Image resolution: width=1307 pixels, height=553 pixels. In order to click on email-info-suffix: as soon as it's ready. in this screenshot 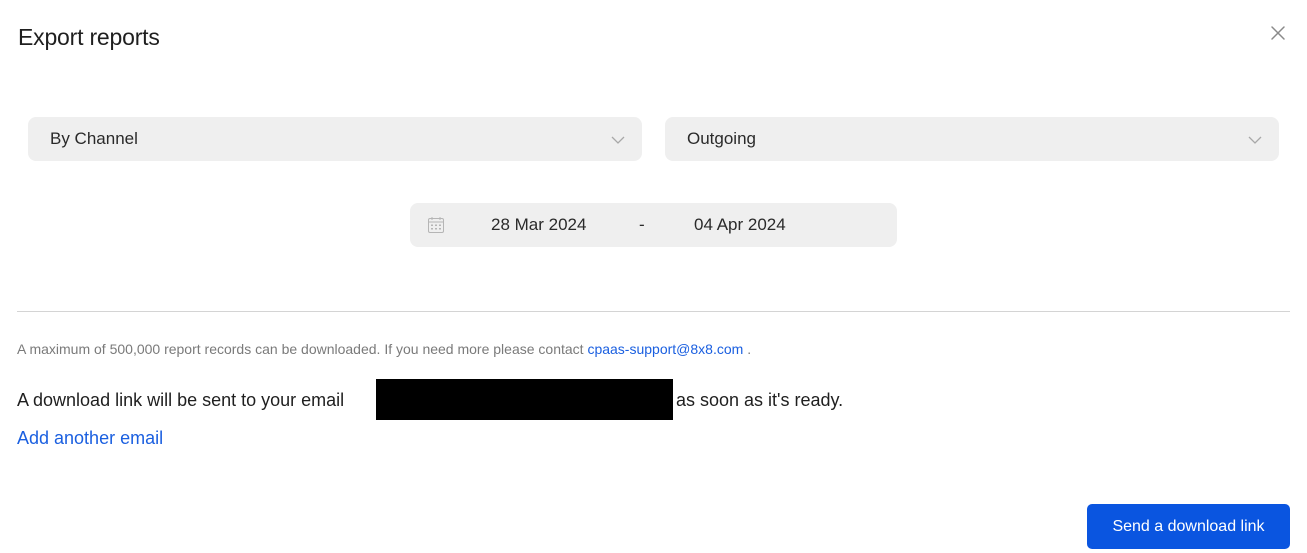, I will do `click(760, 400)`.